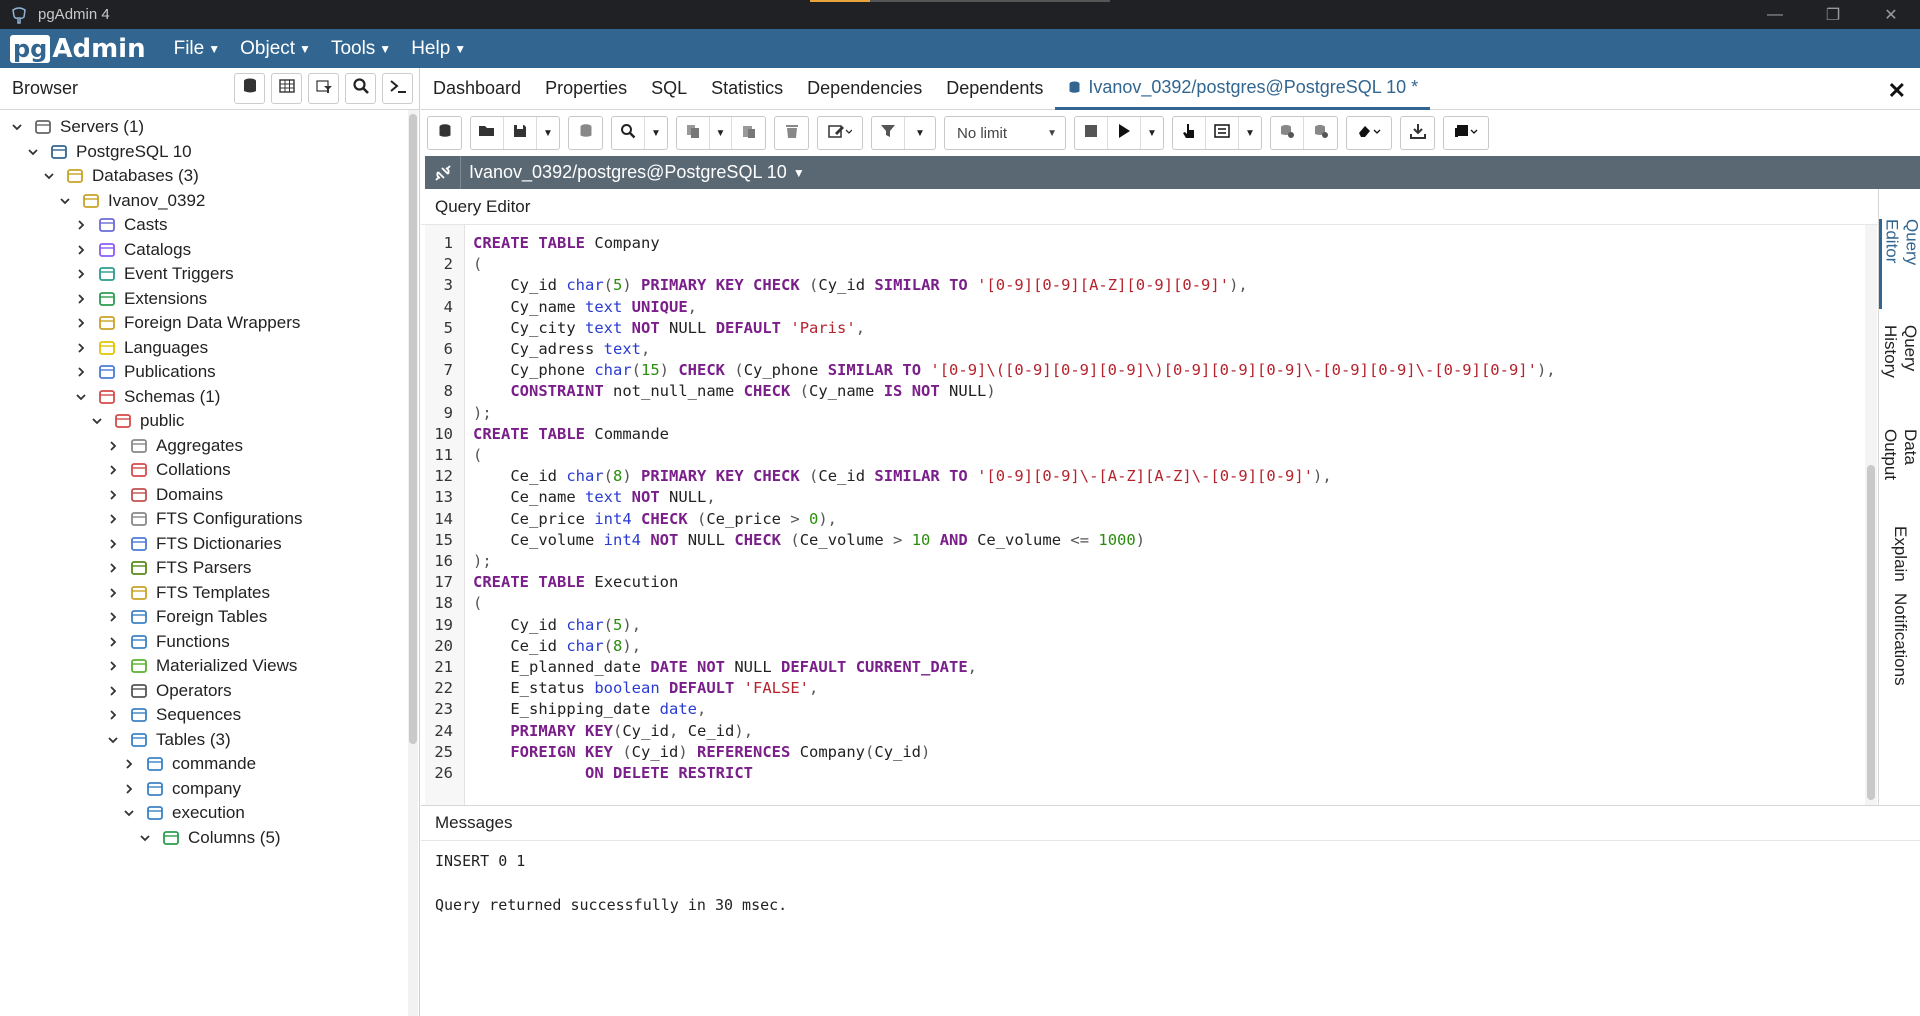 The width and height of the screenshot is (1920, 1016). Describe the element at coordinates (628, 133) in the screenshot. I see `find-button` at that location.